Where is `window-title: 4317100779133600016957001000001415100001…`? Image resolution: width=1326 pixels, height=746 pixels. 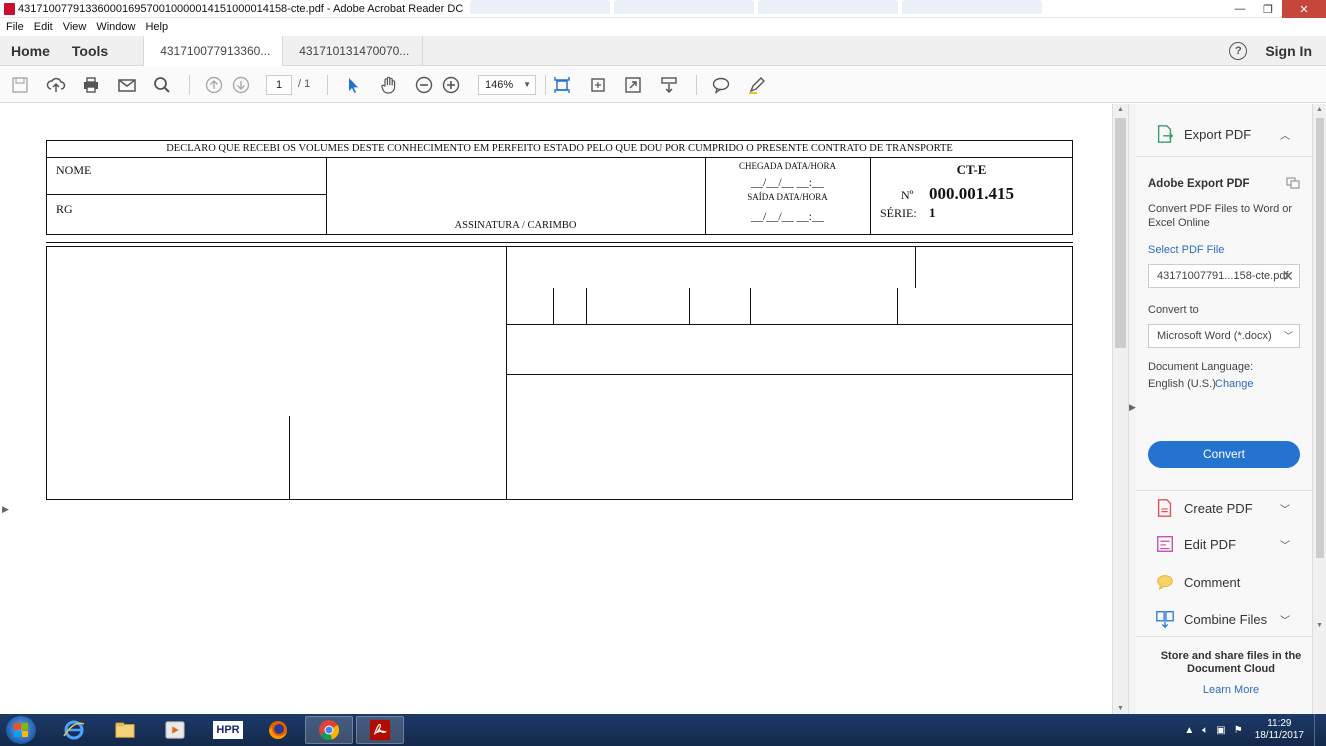 window-title: 4317100779133600016957001000001415100001… is located at coordinates (241, 8).